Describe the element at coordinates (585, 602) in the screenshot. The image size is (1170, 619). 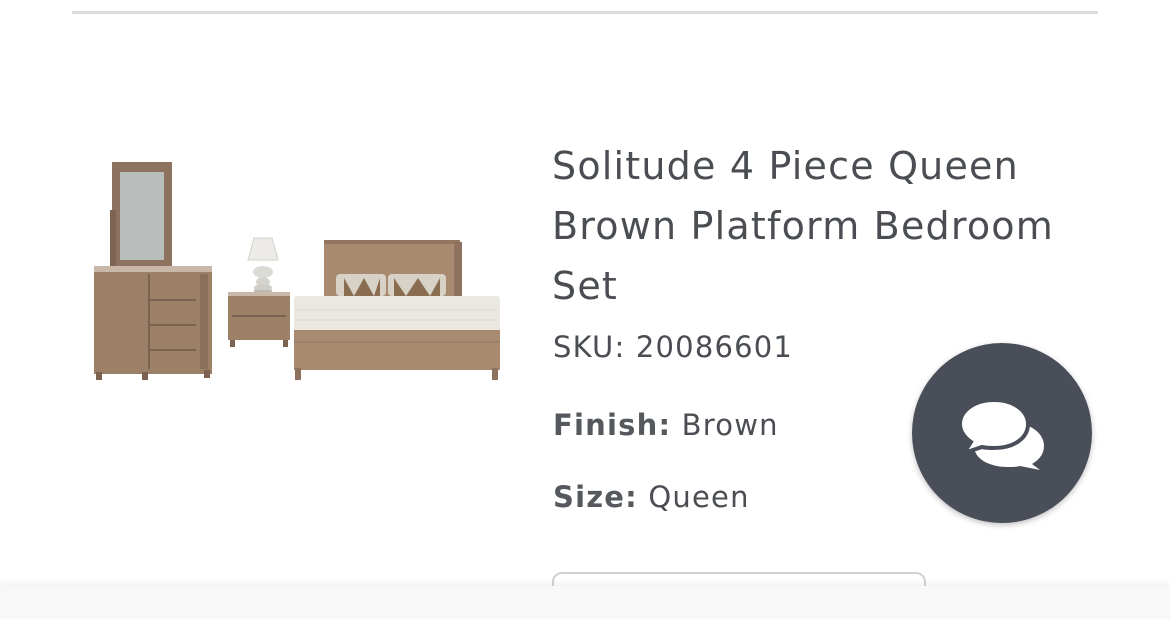
I see `bottom-bar` at that location.